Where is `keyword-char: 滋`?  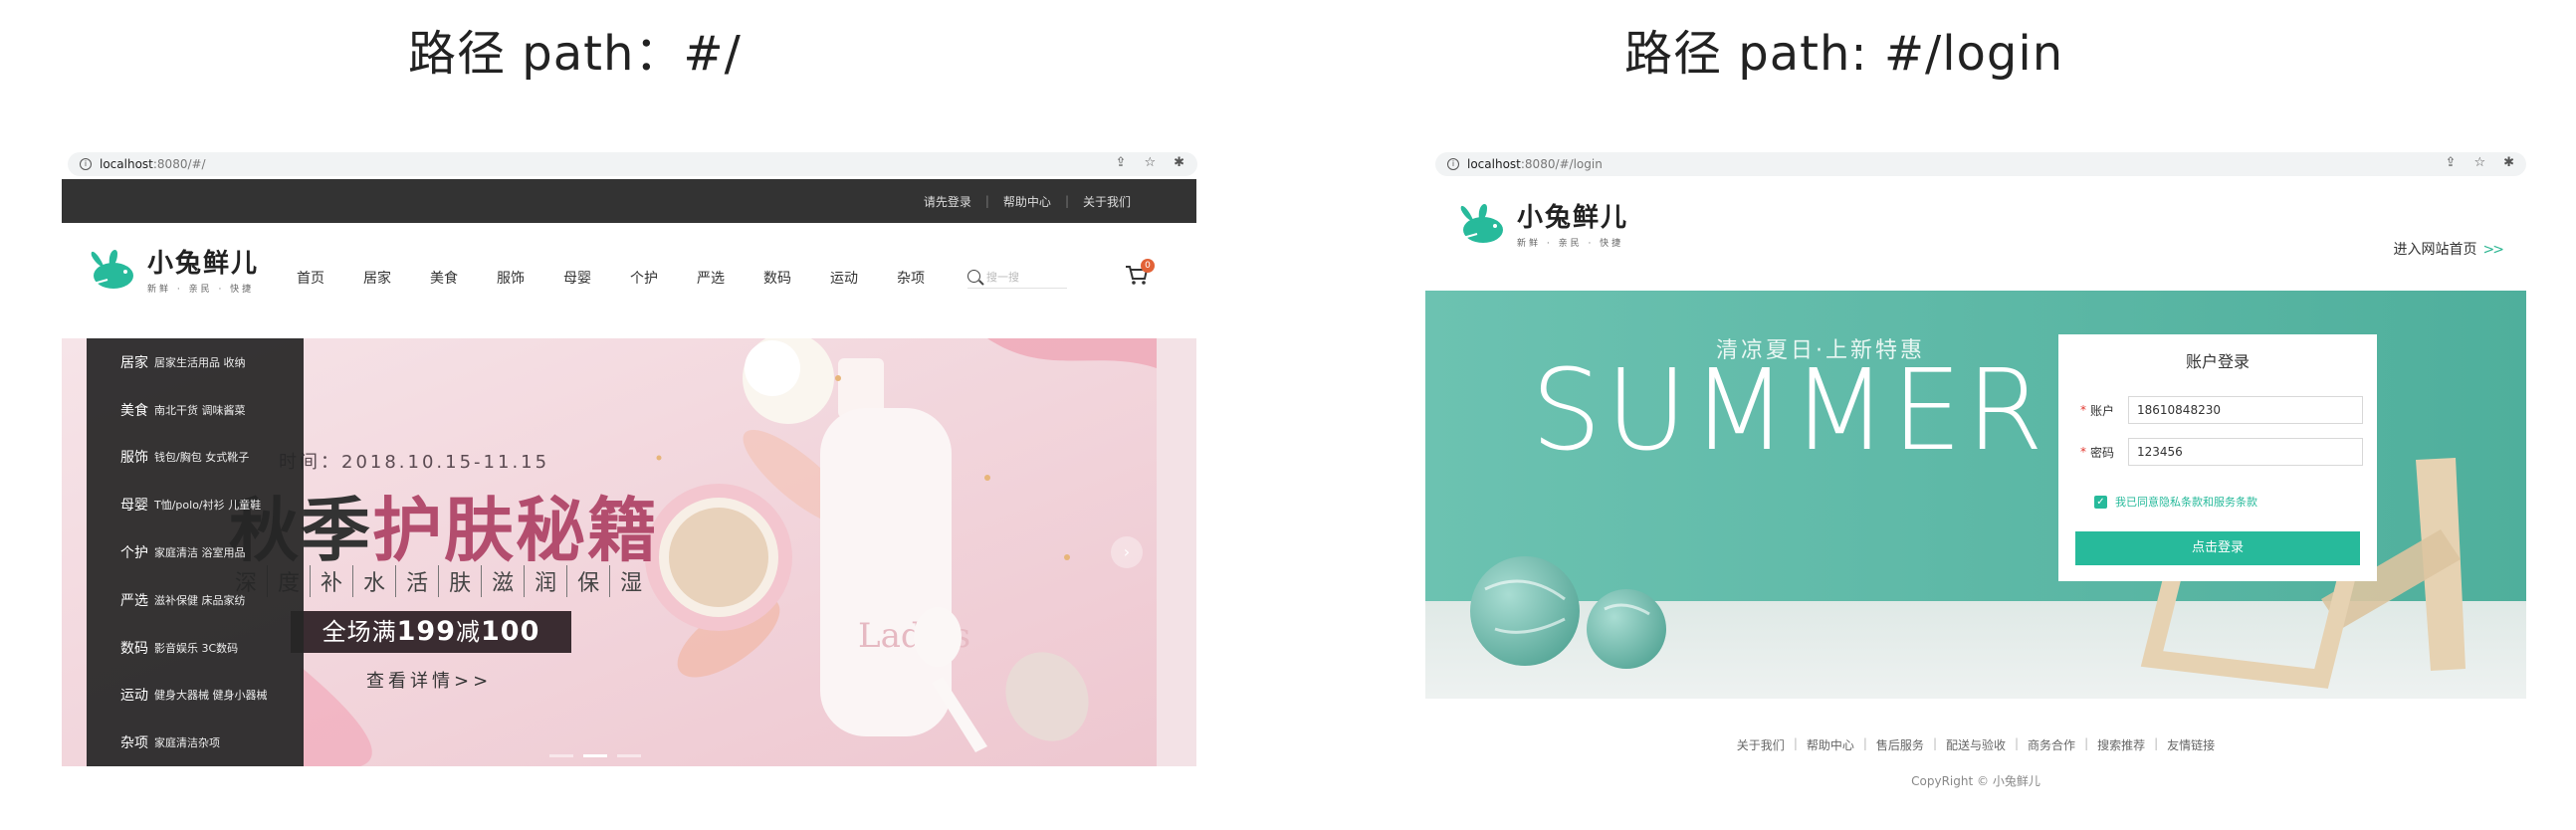
keyword-char: 滋 is located at coordinates (504, 581).